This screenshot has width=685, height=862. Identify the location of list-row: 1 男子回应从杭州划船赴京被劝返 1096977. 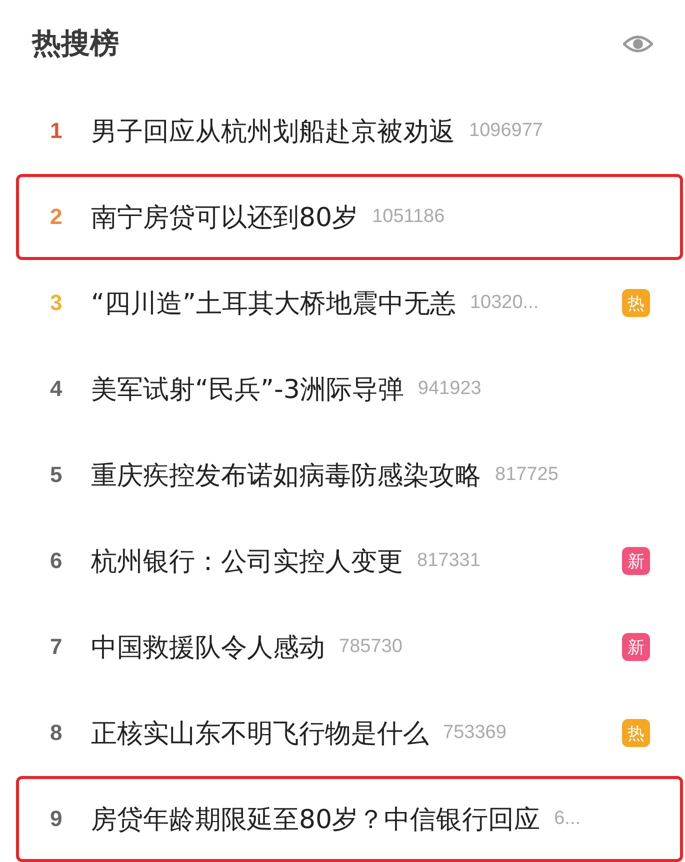
(349, 131).